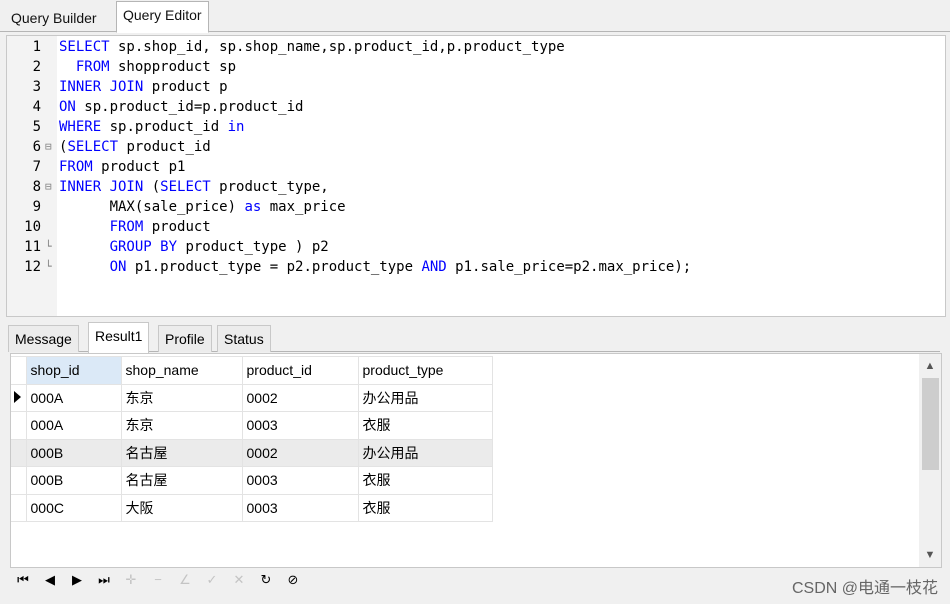  I want to click on watermark: CSDN @电通一枝花, so click(864, 588).